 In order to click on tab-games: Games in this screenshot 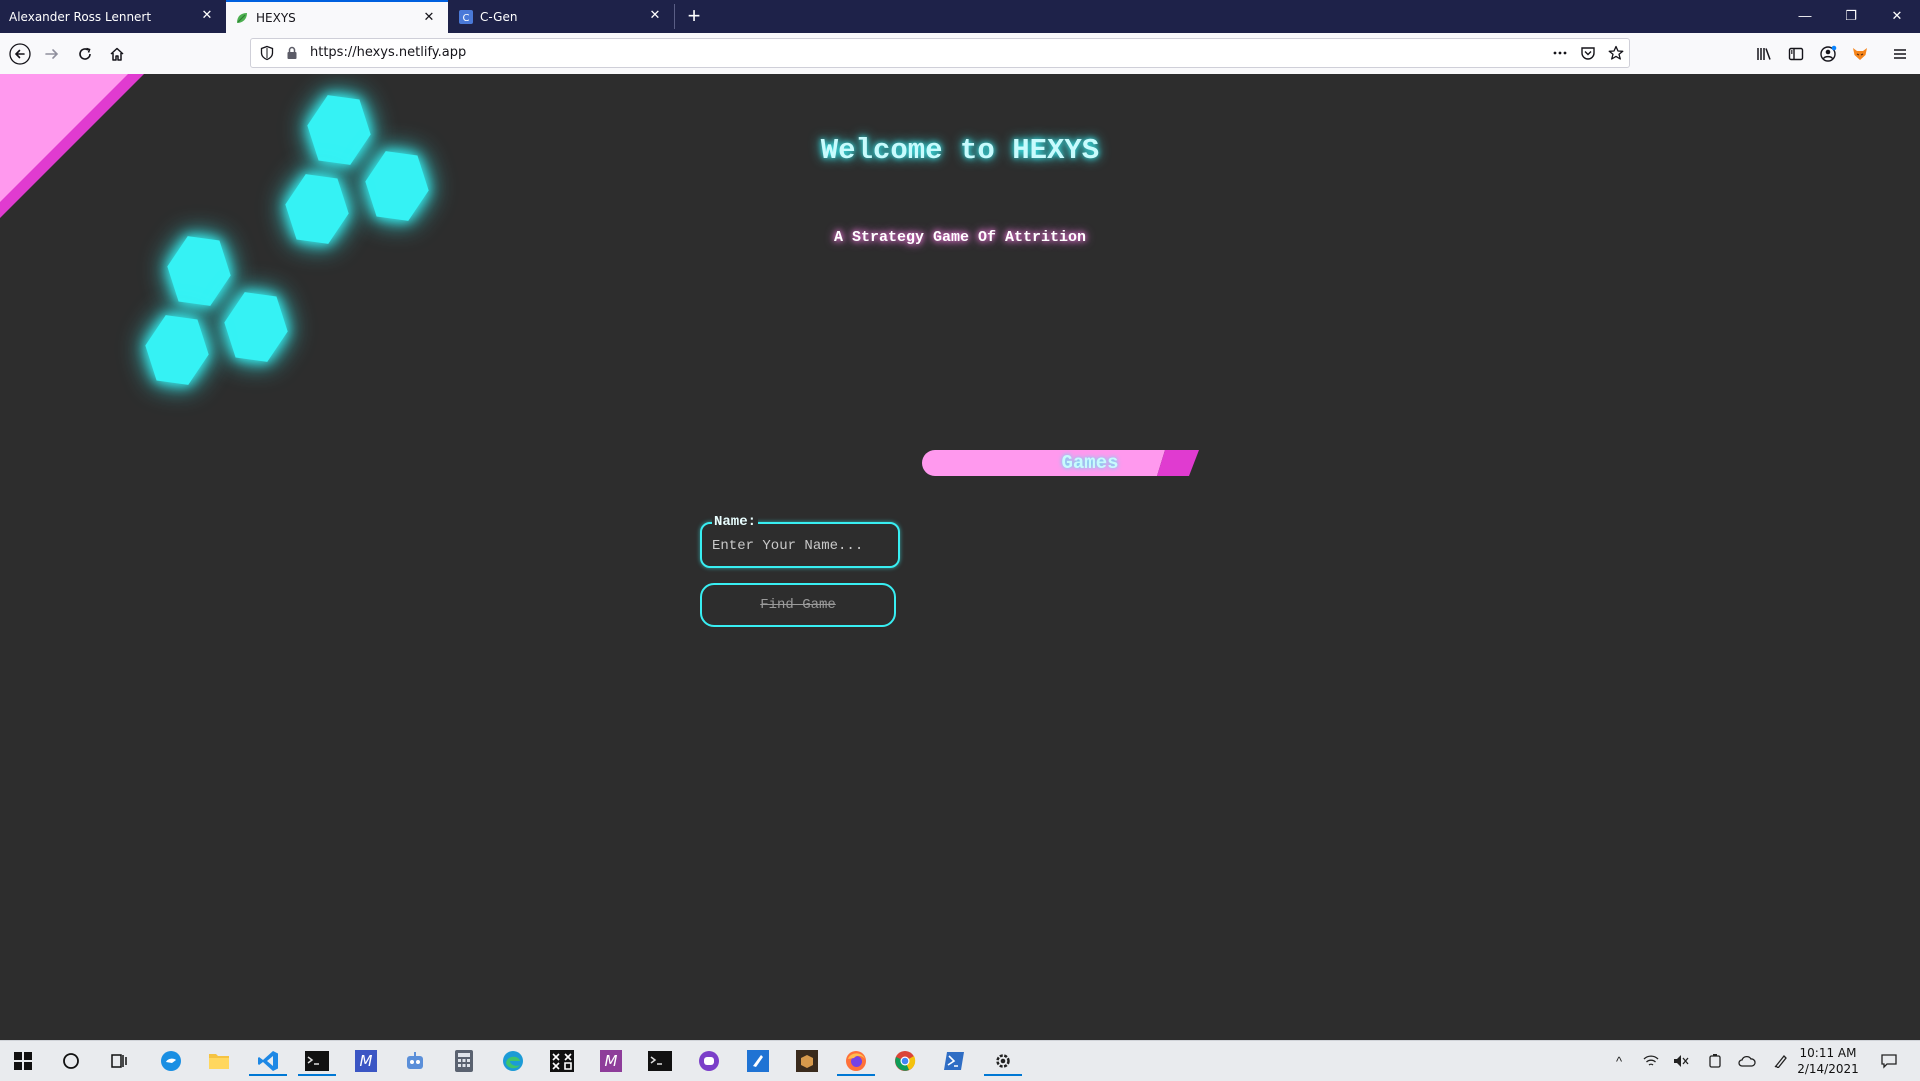, I will do `click(1090, 463)`.